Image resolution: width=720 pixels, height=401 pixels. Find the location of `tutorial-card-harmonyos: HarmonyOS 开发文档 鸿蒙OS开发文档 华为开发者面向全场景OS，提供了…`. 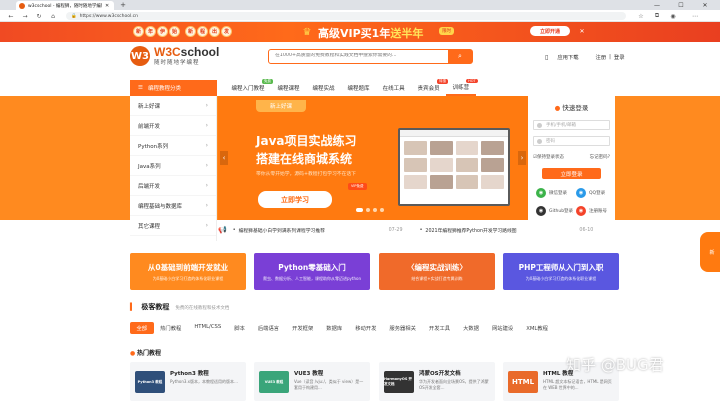

tutorial-card-harmonyos: HarmonyOS 开发文档 鸿蒙OS开发文档 华为开发者面向全场景OS，提供了… is located at coordinates (437, 381).